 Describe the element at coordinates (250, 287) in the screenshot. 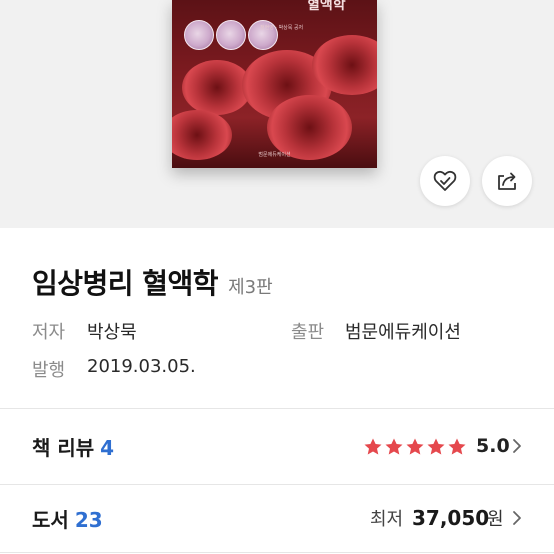

I see `book-edition: 제3판` at that location.